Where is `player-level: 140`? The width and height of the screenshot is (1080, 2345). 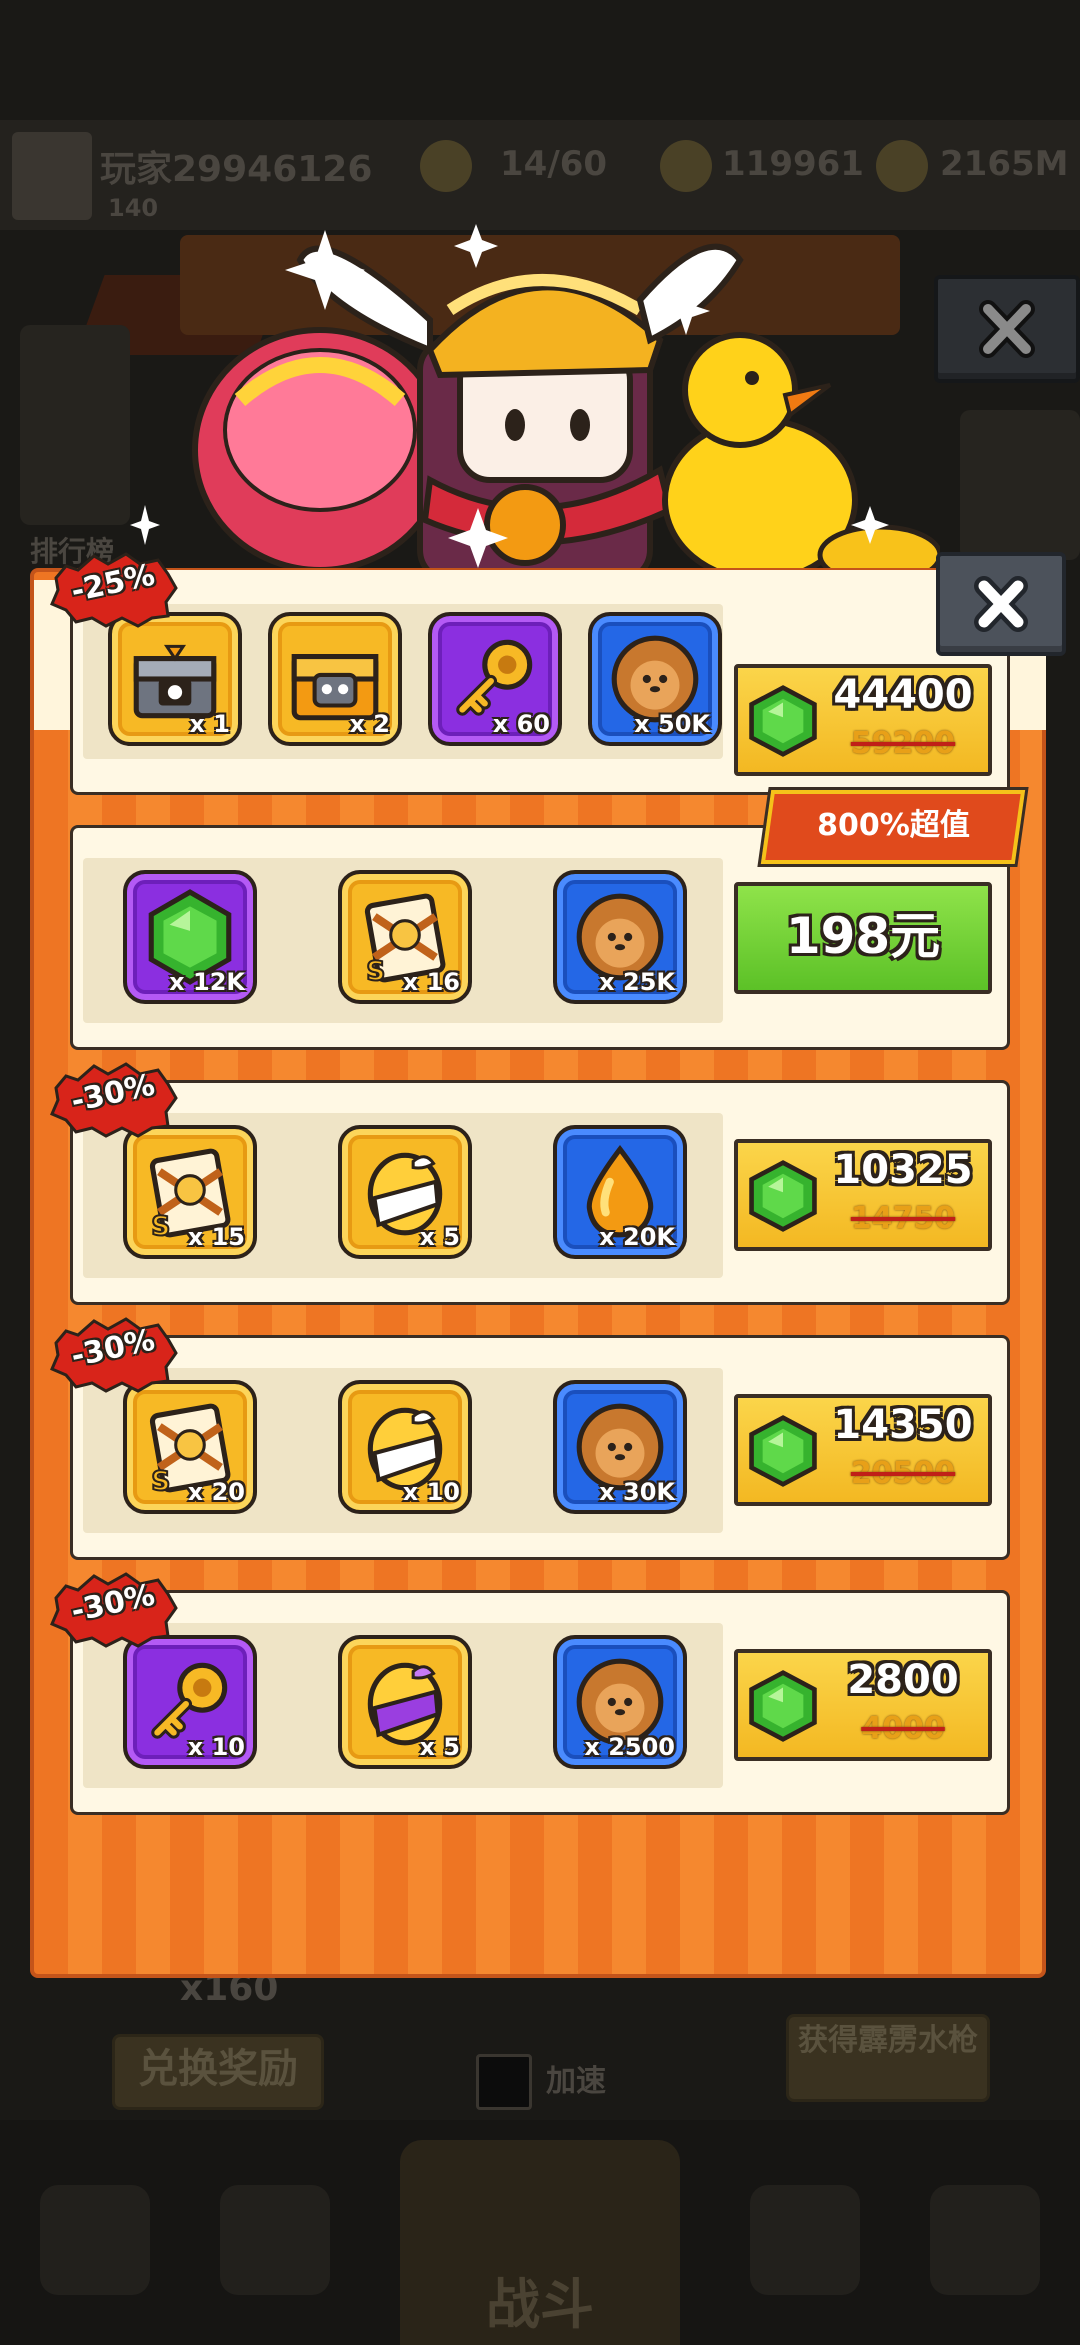 player-level: 140 is located at coordinates (133, 208).